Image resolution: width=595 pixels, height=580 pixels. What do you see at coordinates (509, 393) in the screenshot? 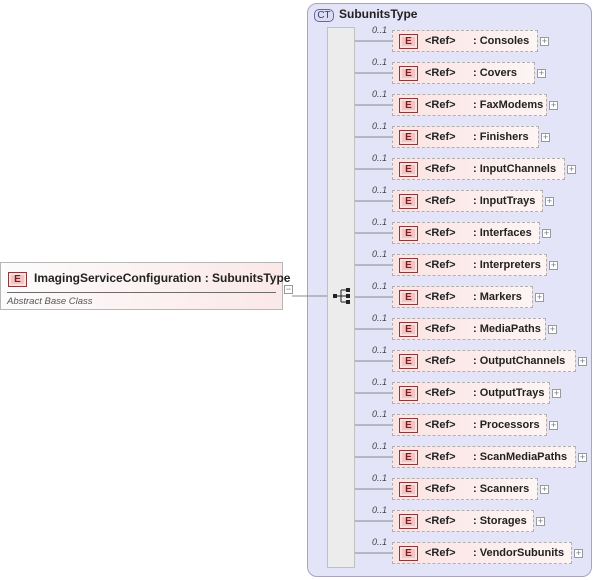
I see `child-type-name: : OutputTrays` at bounding box center [509, 393].